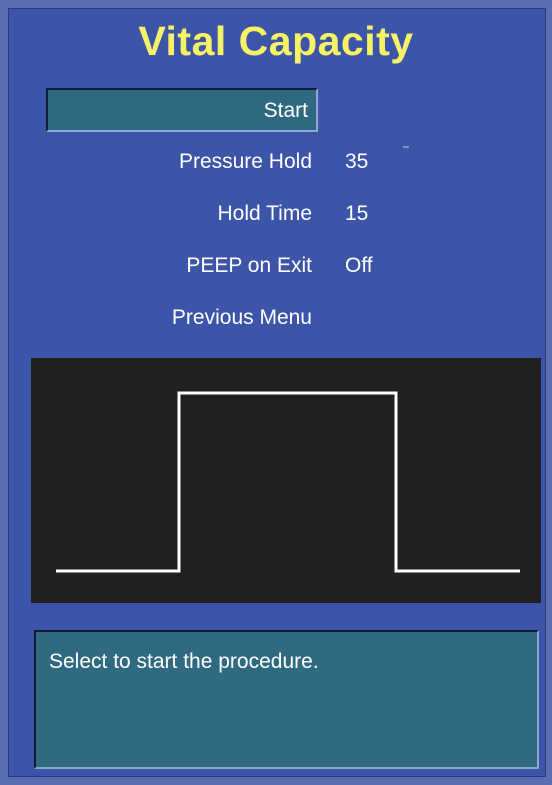  What do you see at coordinates (249, 266) in the screenshot?
I see `menu-item-peep-on-exit: PEEP on Exit` at bounding box center [249, 266].